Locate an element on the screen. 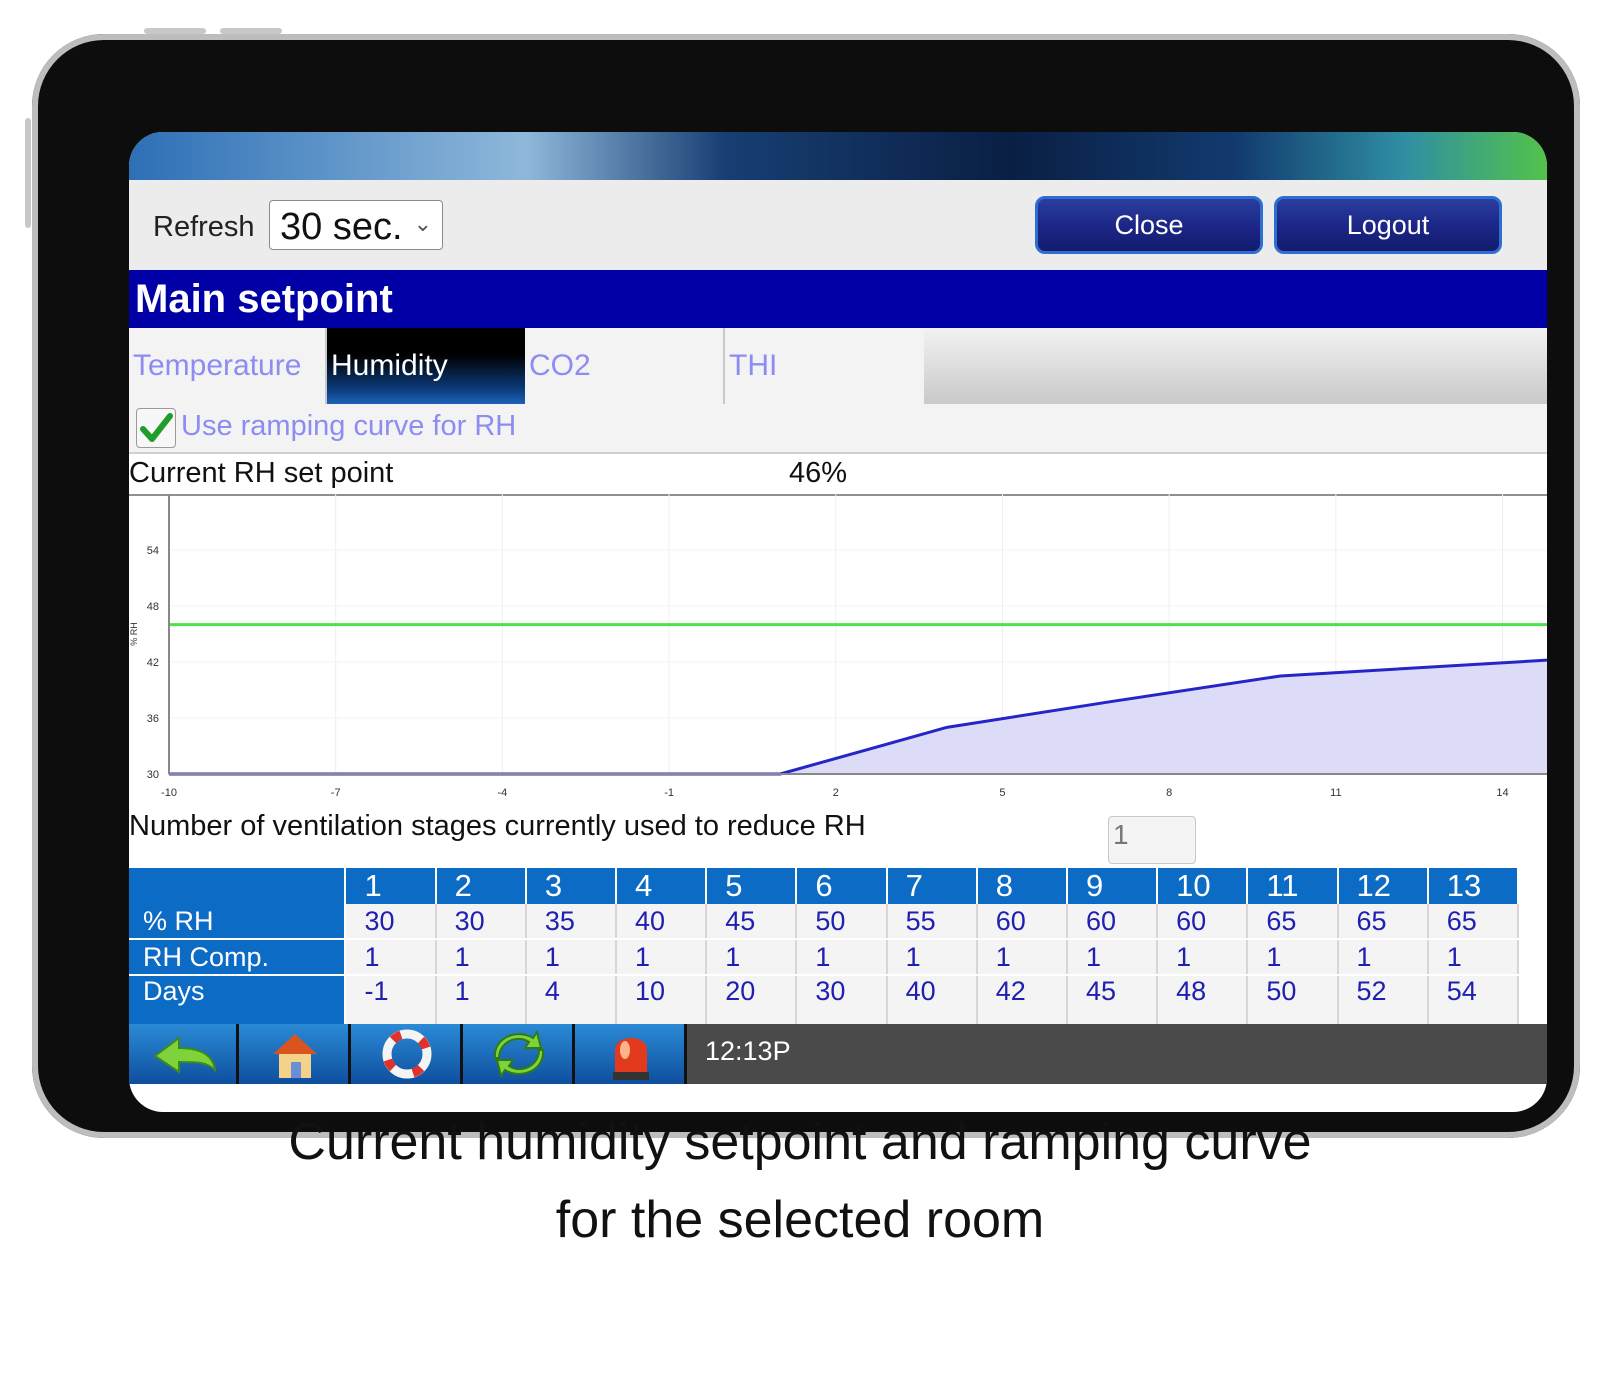  tab-thi: THI is located at coordinates (824, 366).